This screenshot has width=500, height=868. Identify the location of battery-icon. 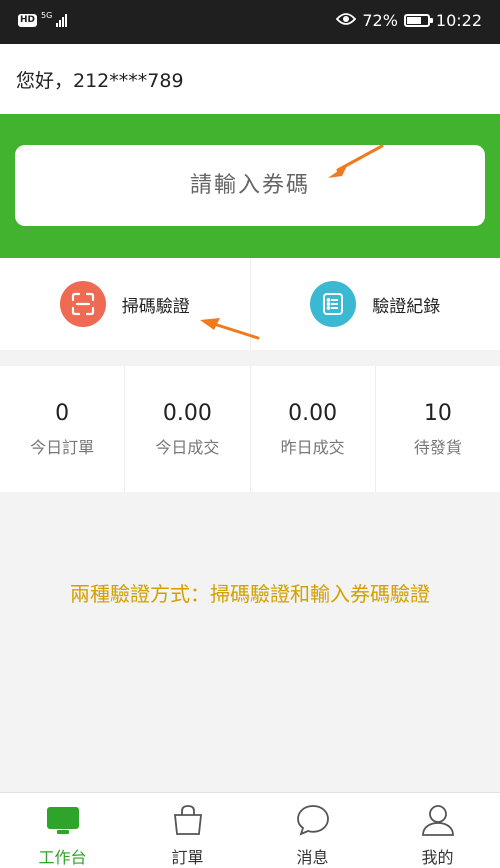
(418, 20).